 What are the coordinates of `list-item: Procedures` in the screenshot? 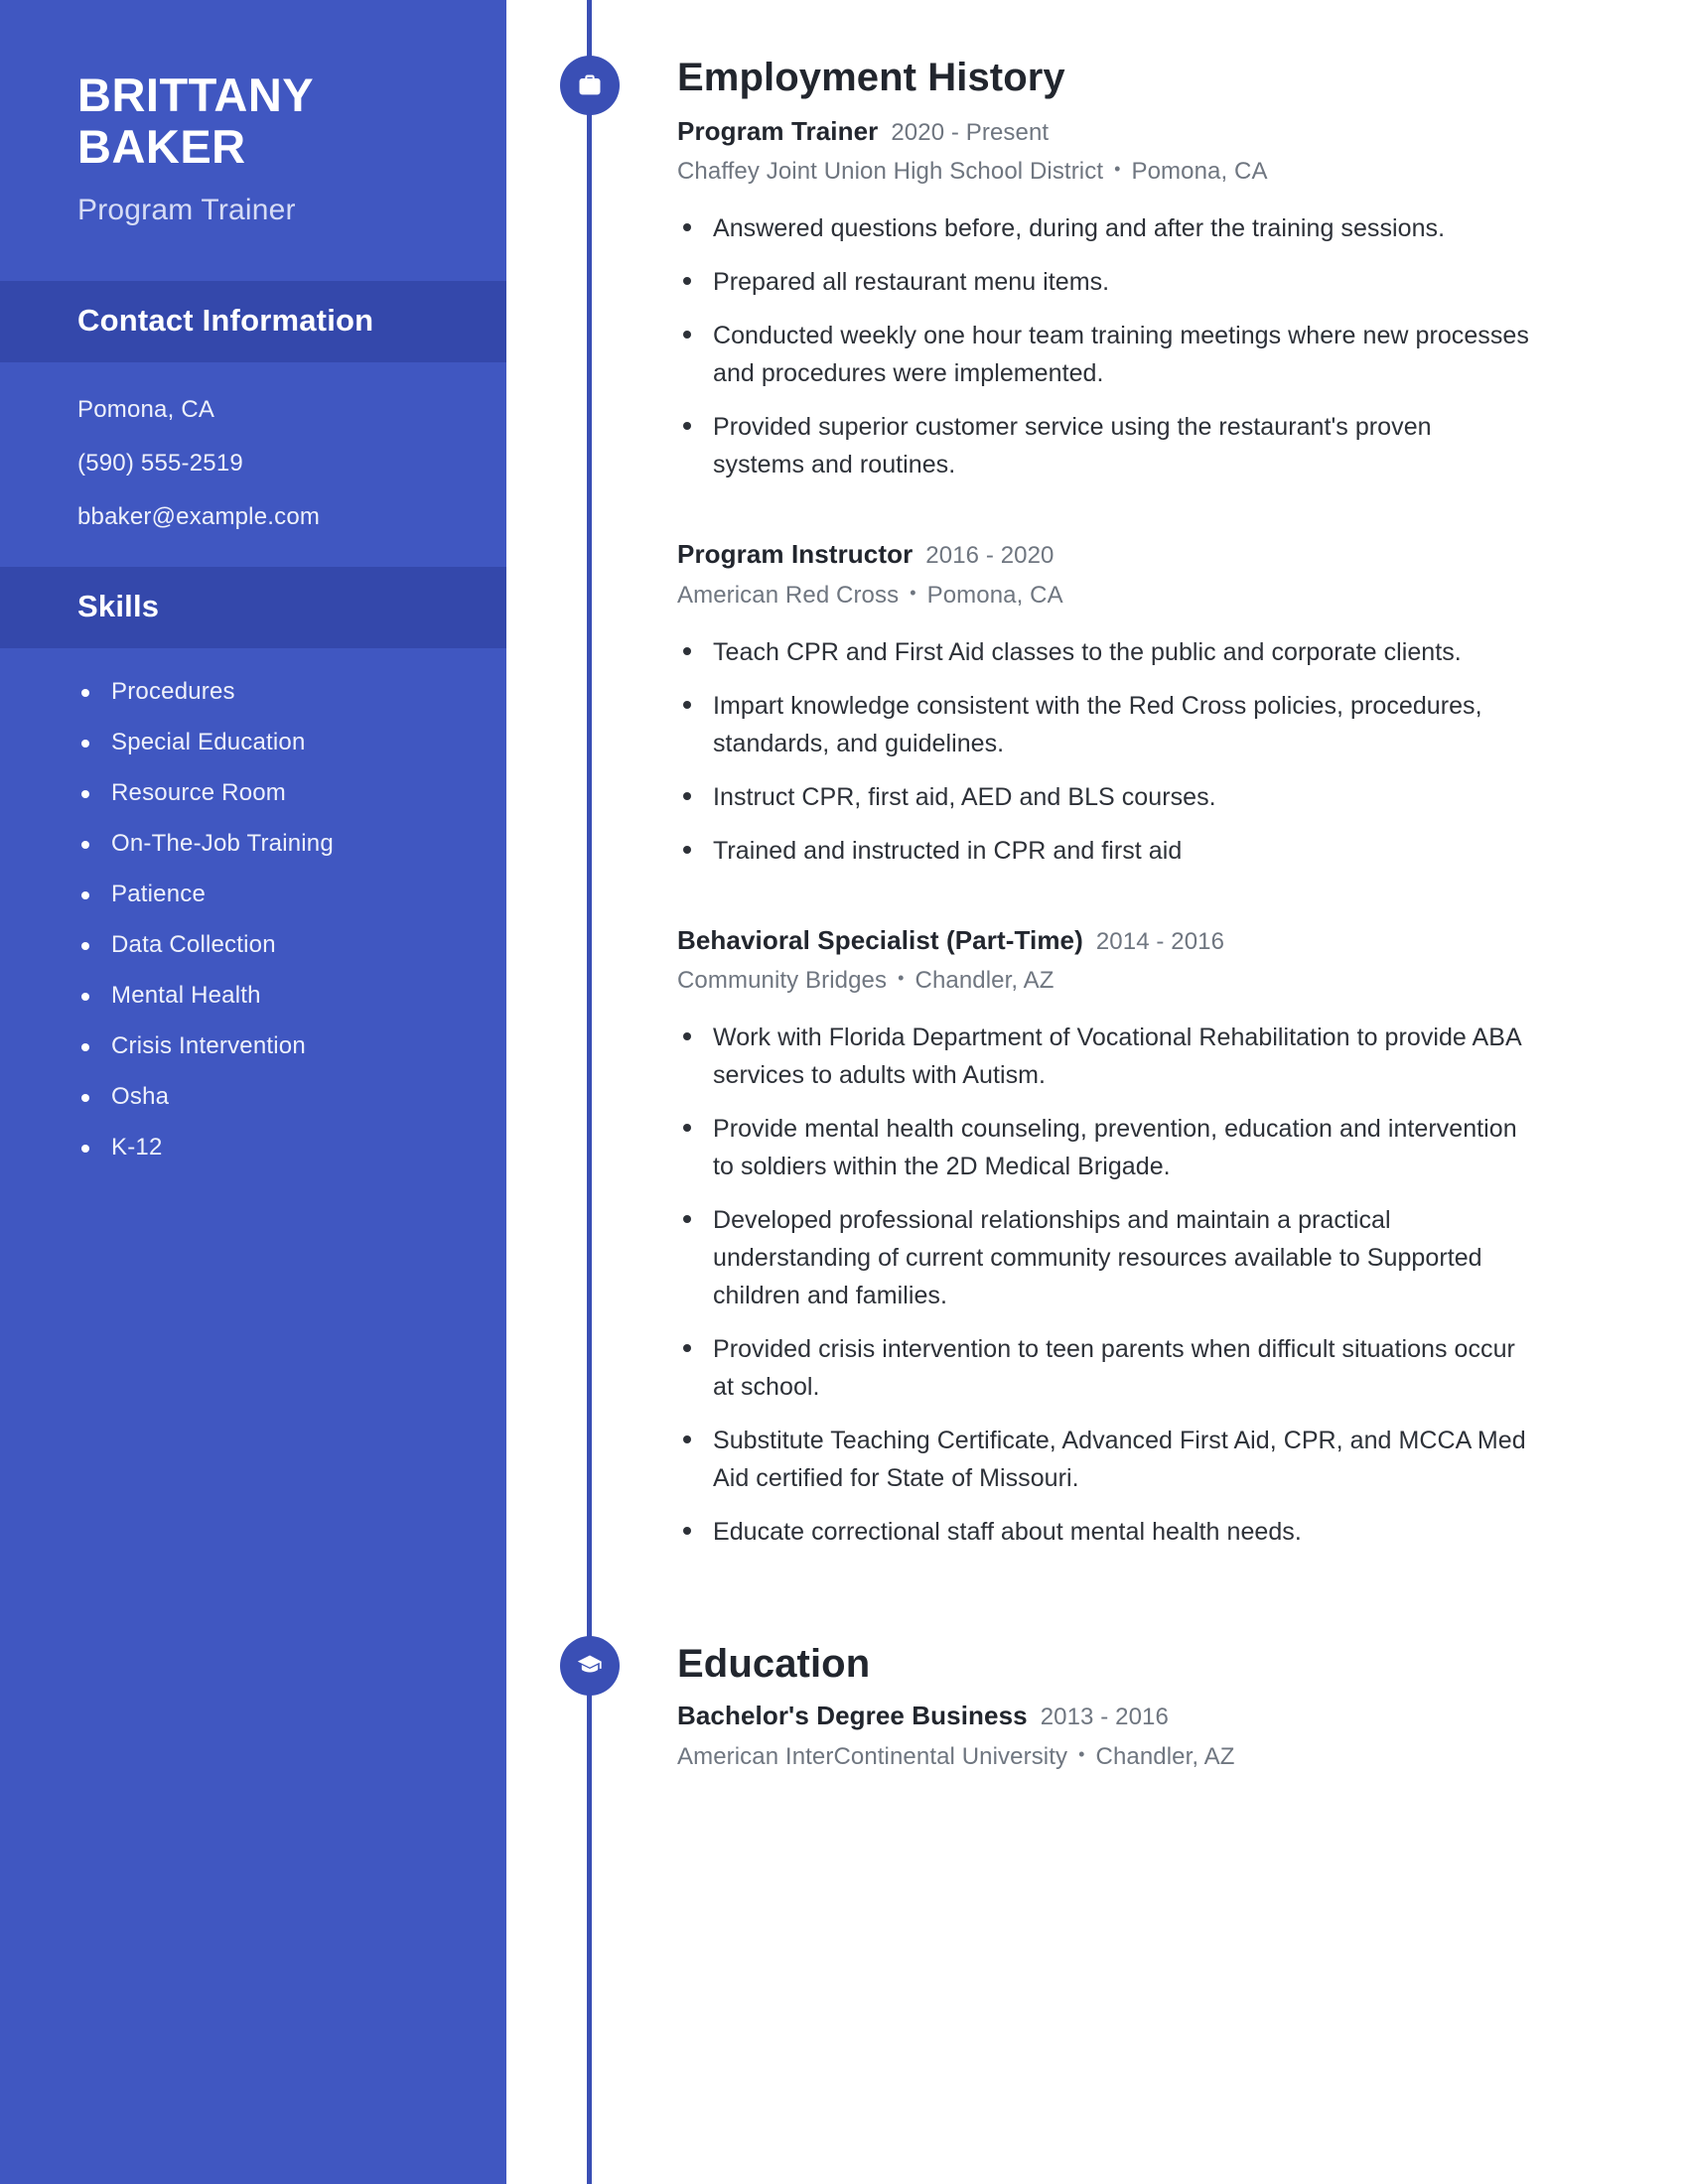 It's located at (267, 692).